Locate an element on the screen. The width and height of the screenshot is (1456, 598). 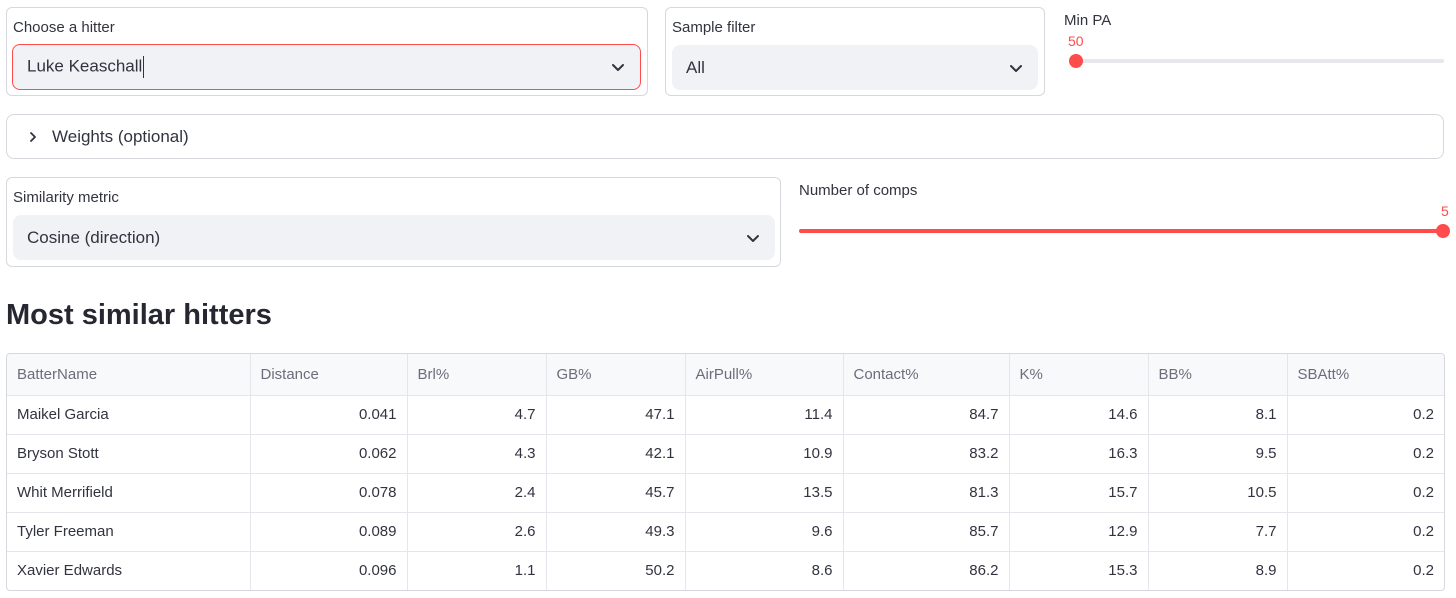
num-comps-slider-track is located at coordinates (1121, 231).